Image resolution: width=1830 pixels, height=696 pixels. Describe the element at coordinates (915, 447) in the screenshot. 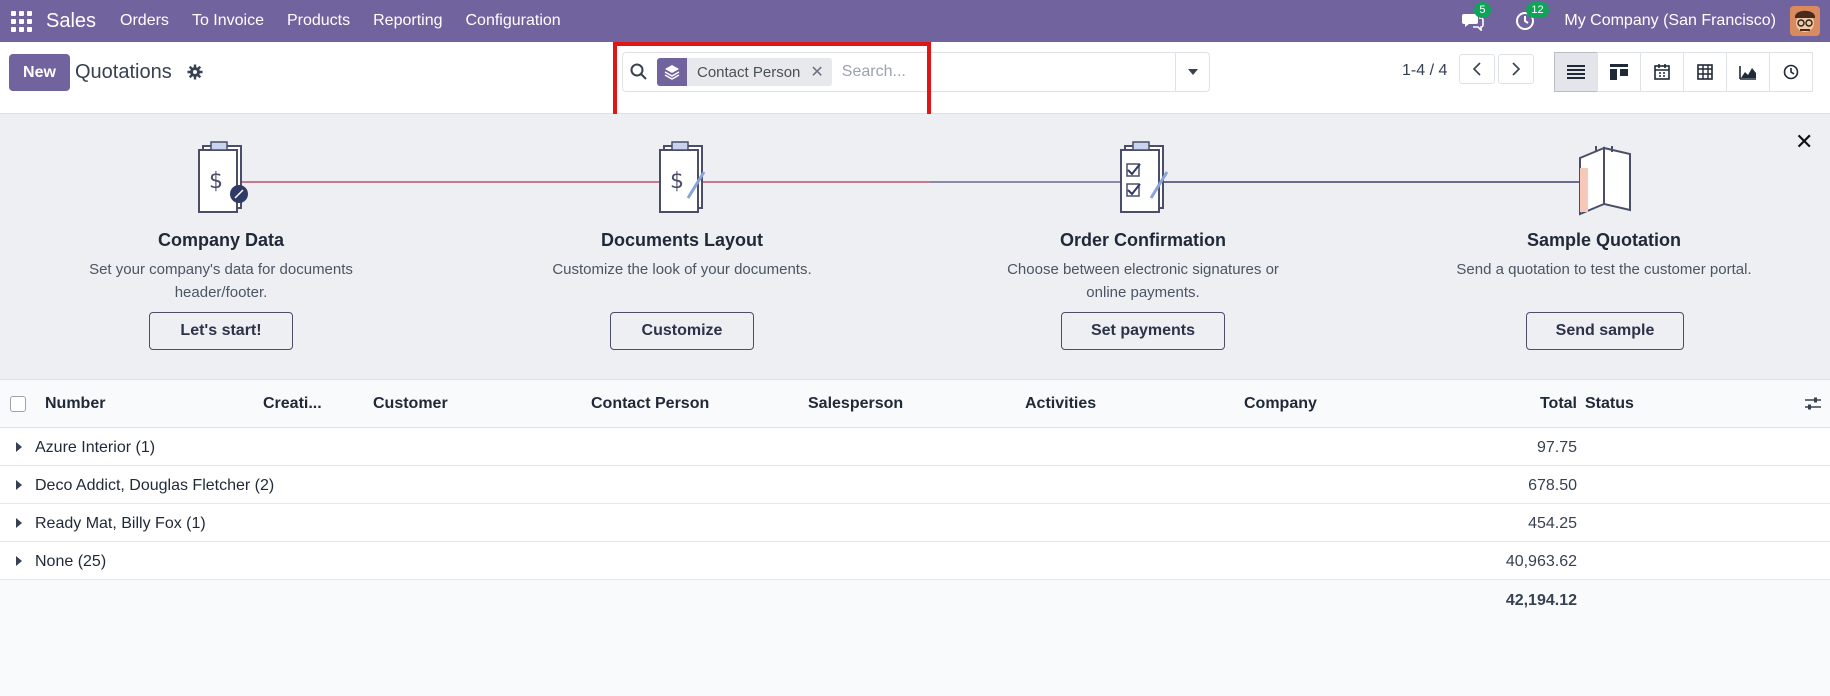

I see `table-row: Azure Interior (1) 97.75` at that location.